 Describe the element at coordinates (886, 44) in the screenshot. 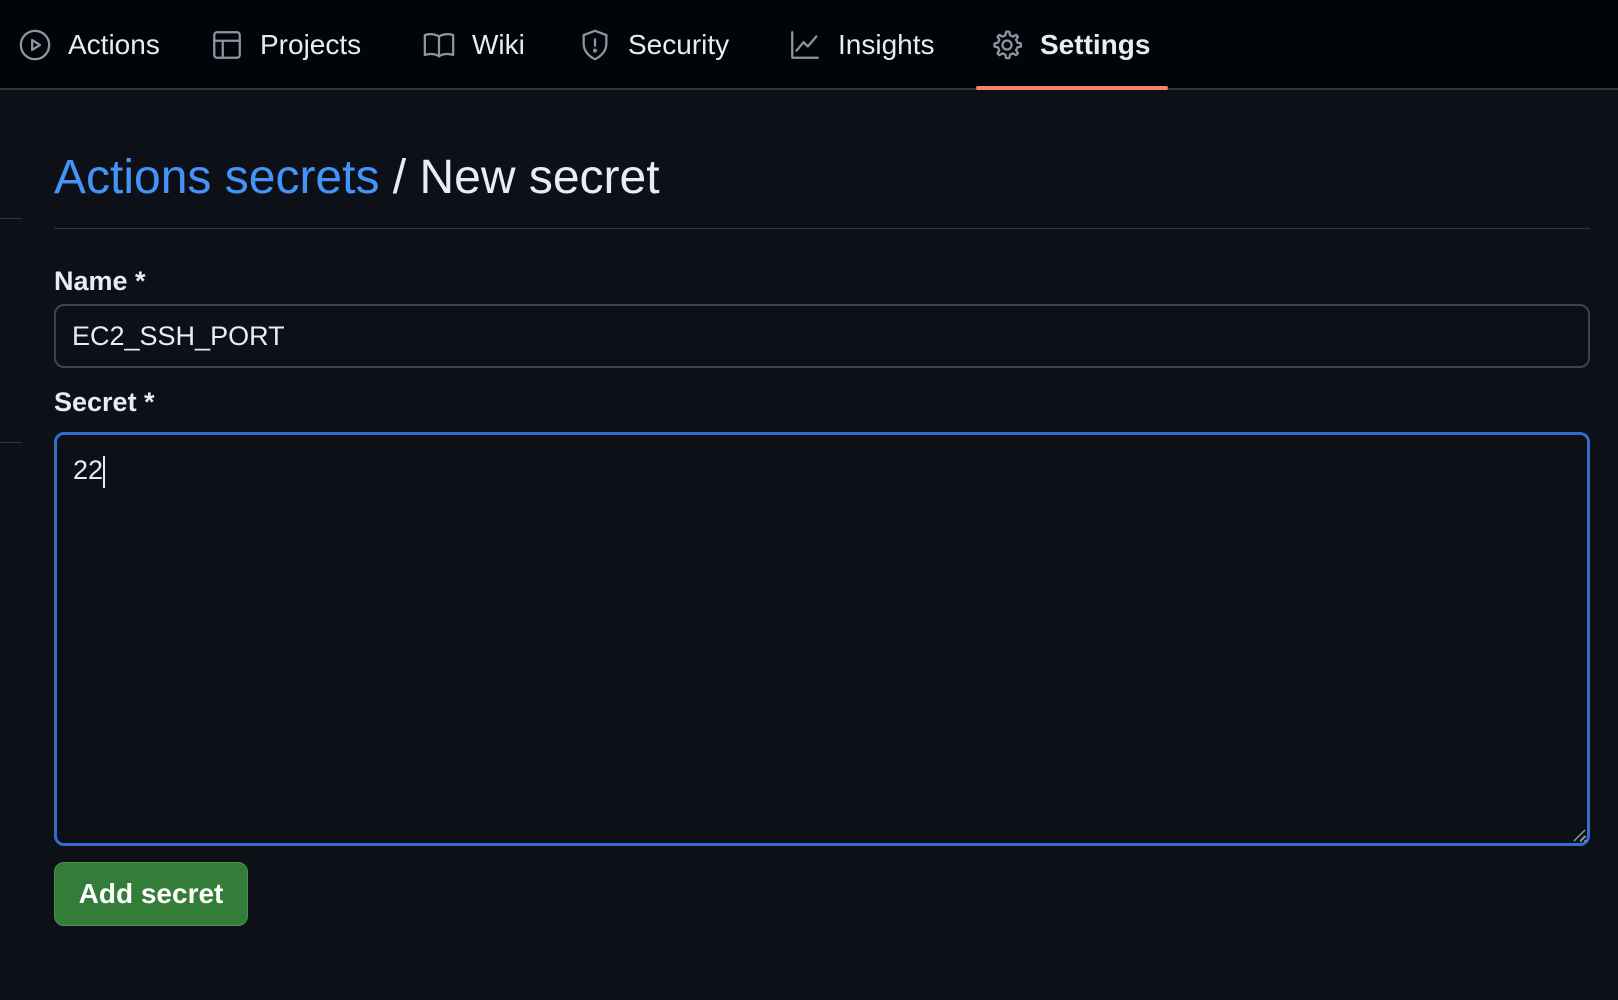

I see `nav-item-label: Insights` at that location.